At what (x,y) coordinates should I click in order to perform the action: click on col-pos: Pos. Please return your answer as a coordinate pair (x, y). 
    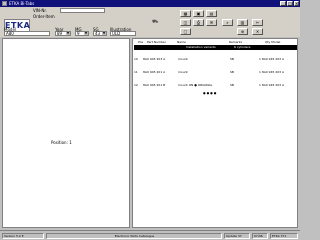
    Looking at the image, I should click on (141, 42).